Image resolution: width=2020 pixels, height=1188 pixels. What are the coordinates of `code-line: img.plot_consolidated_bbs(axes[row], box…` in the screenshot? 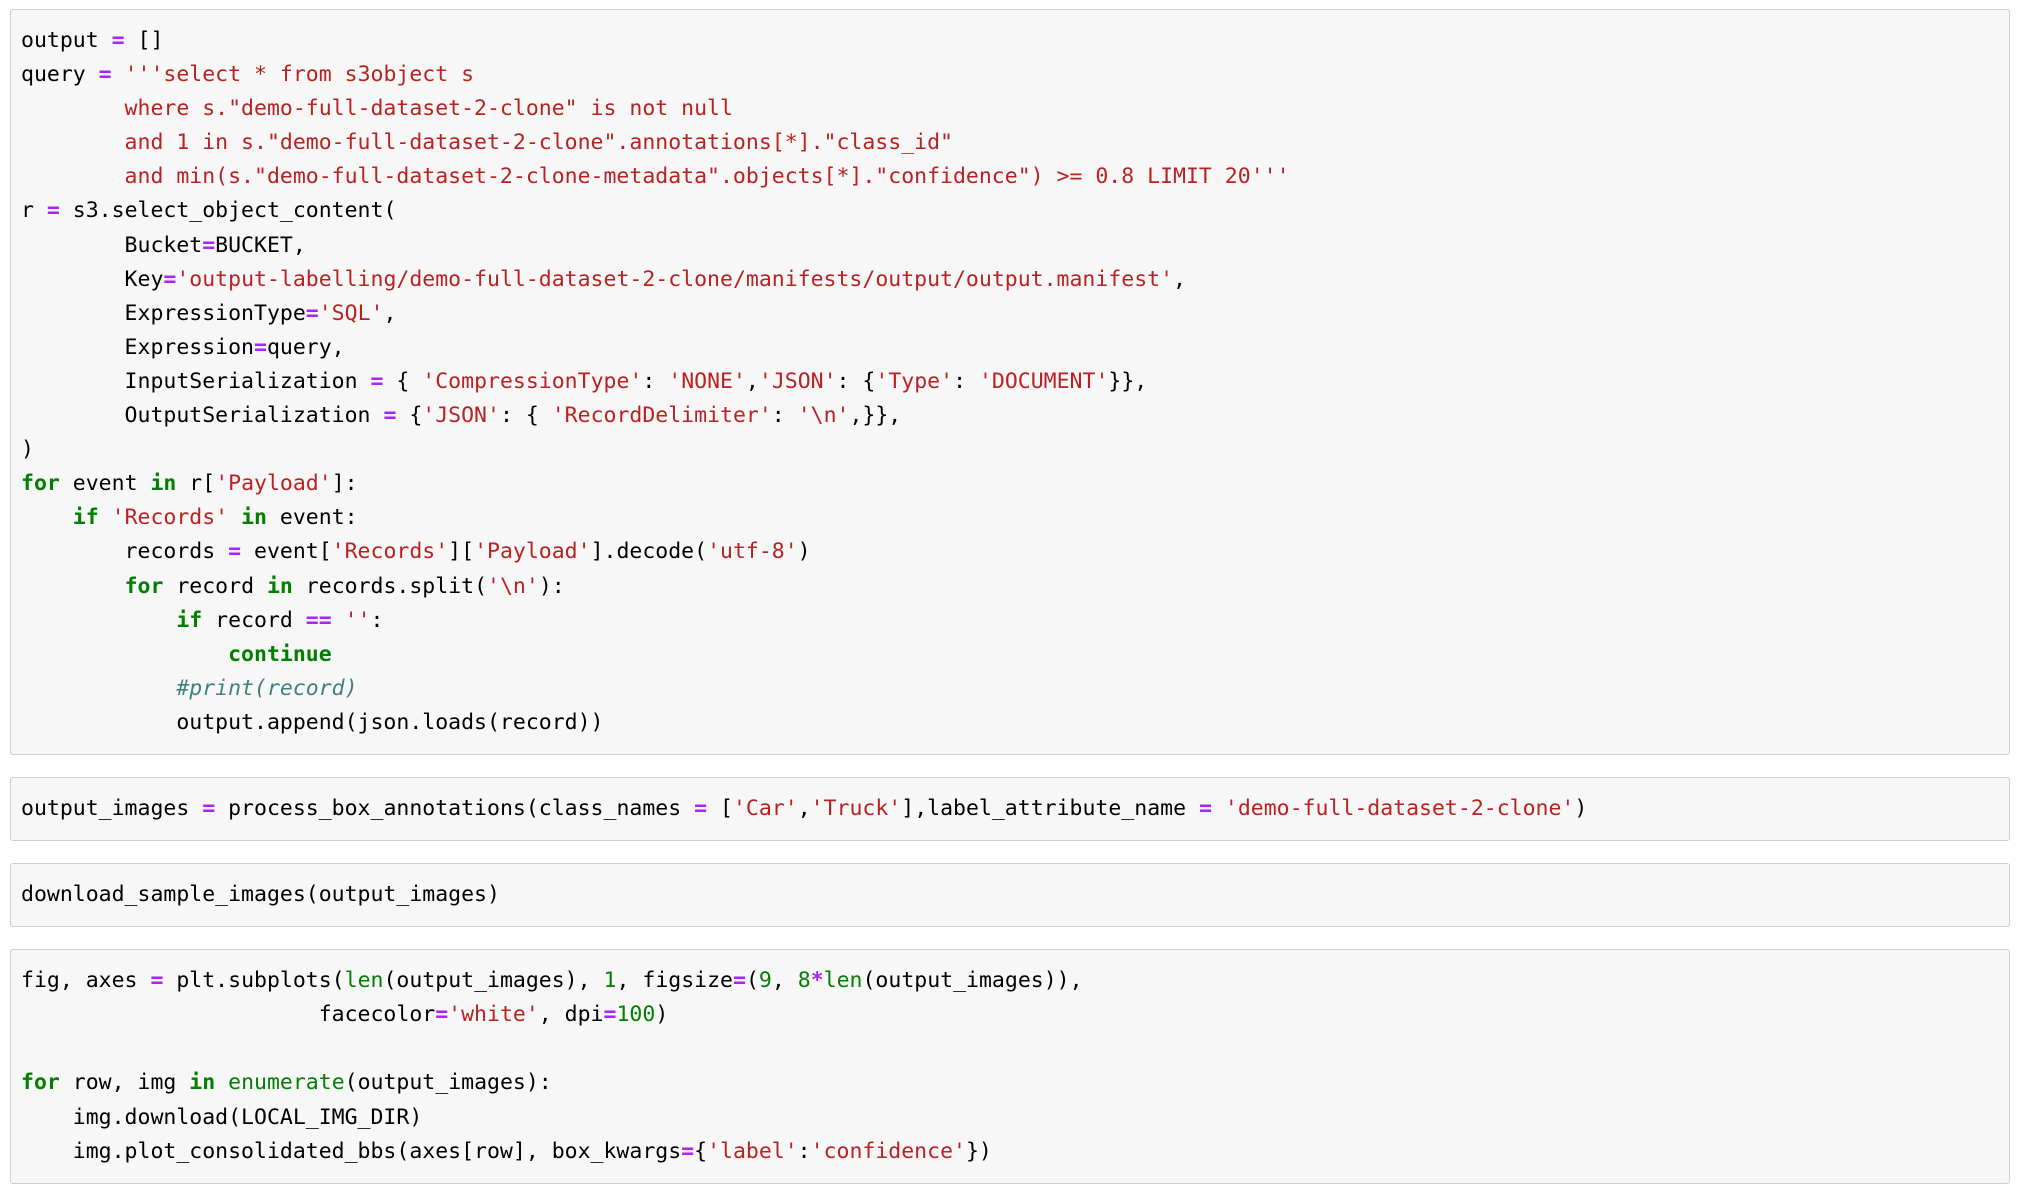 It's located at (506, 1151).